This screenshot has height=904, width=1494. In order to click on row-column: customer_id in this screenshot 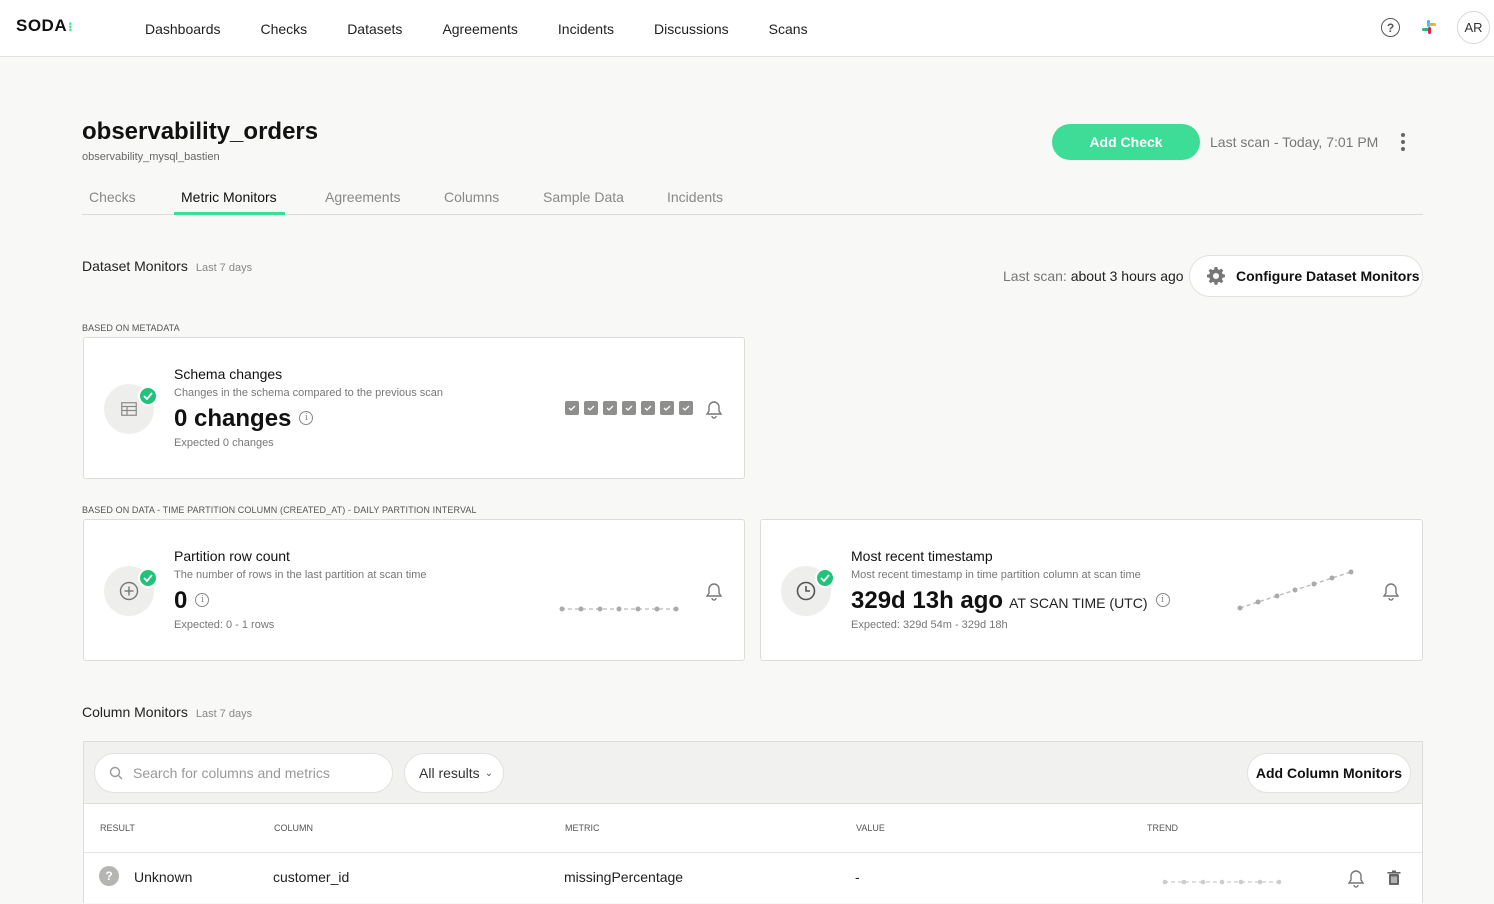, I will do `click(311, 877)`.